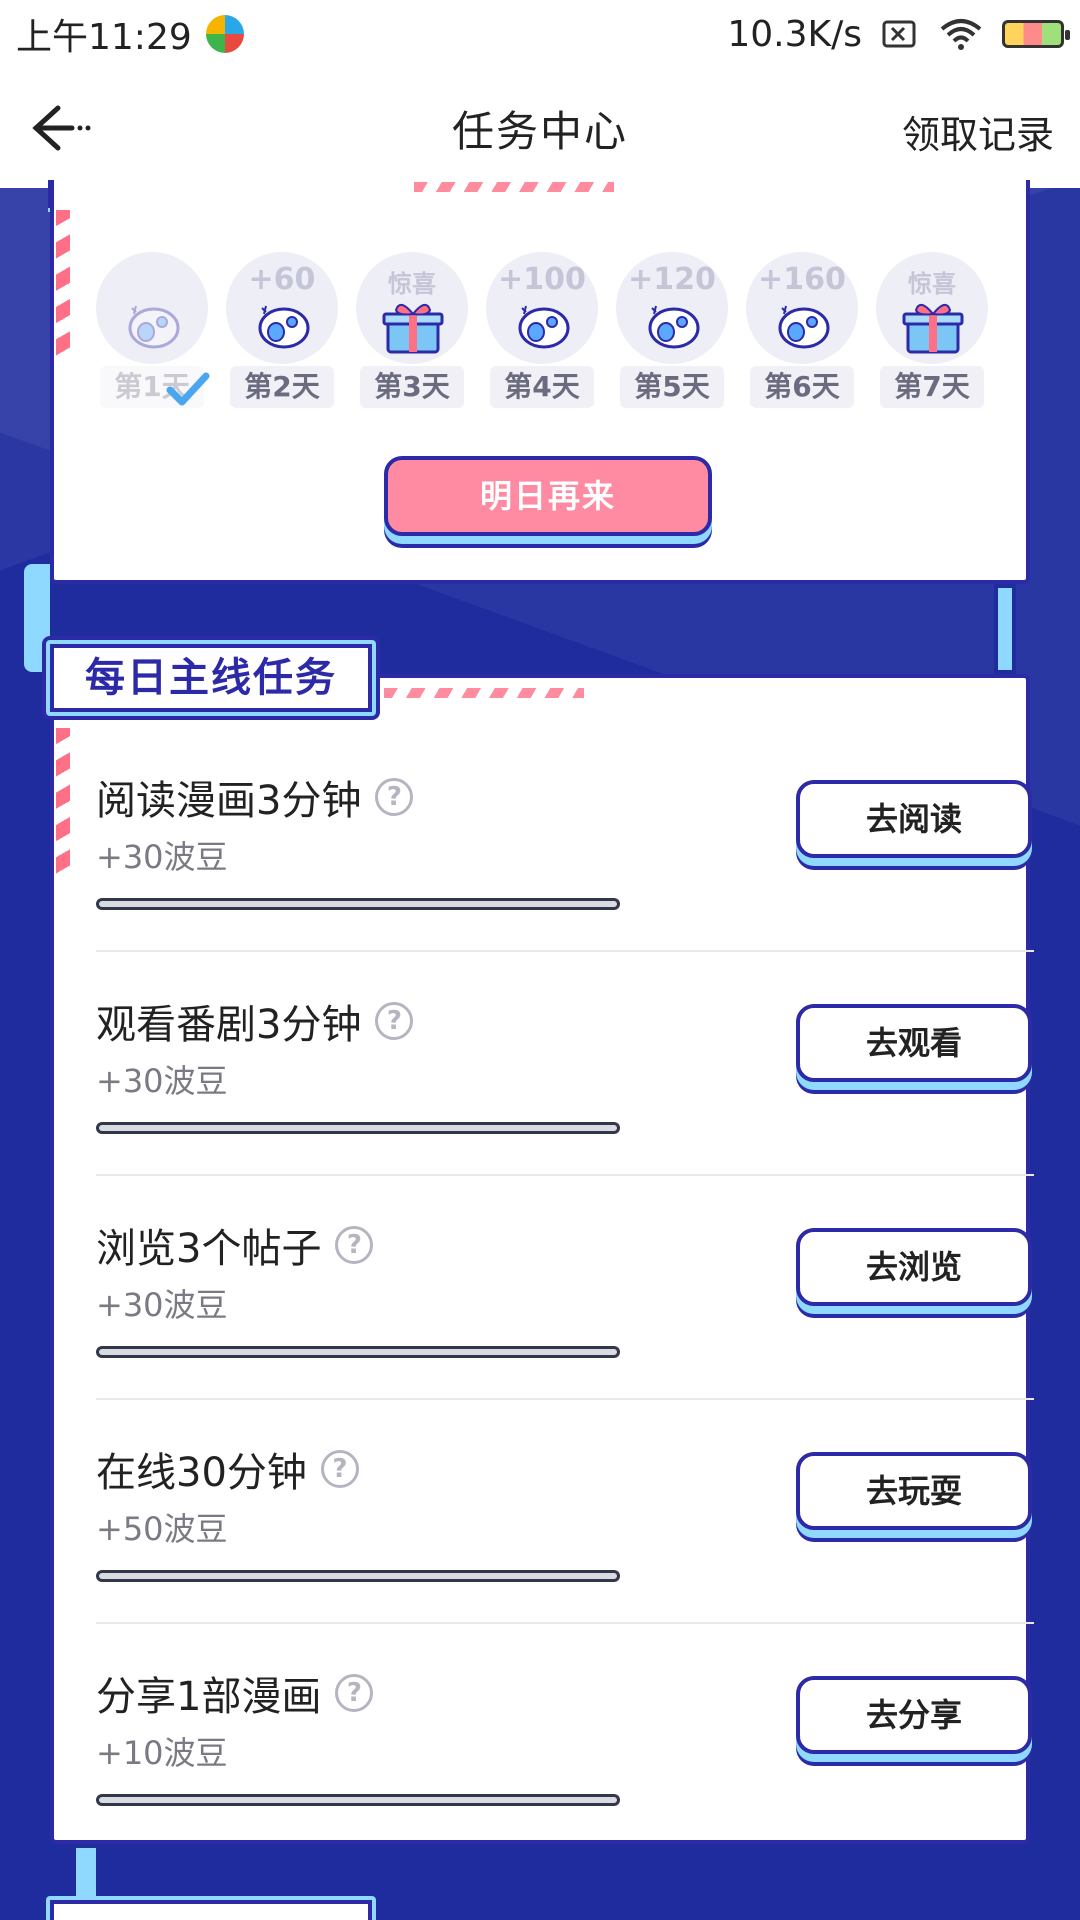 The height and width of the screenshot is (1920, 1080). I want to click on app-notification-icon, so click(224, 34).